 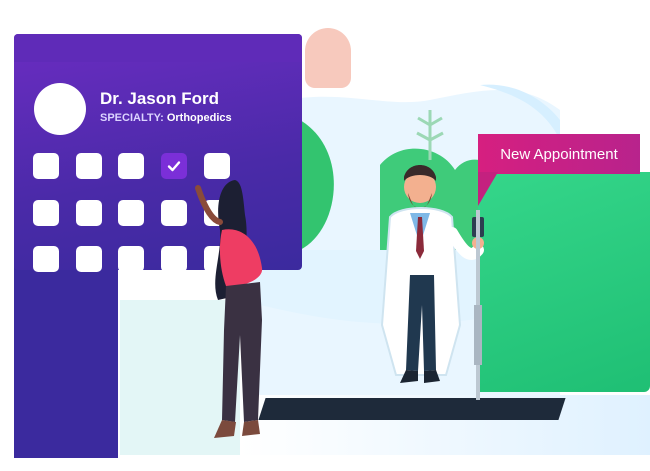 I want to click on doctor-avatar, so click(x=60, y=109).